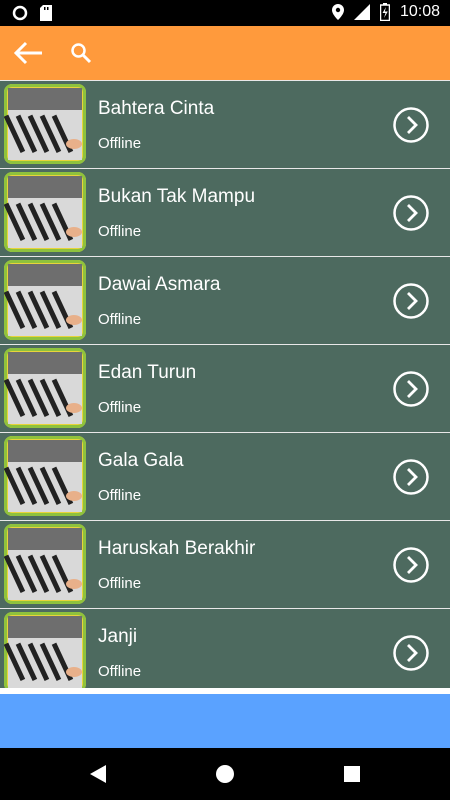  Describe the element at coordinates (225, 721) in the screenshot. I see `ad-banner` at that location.